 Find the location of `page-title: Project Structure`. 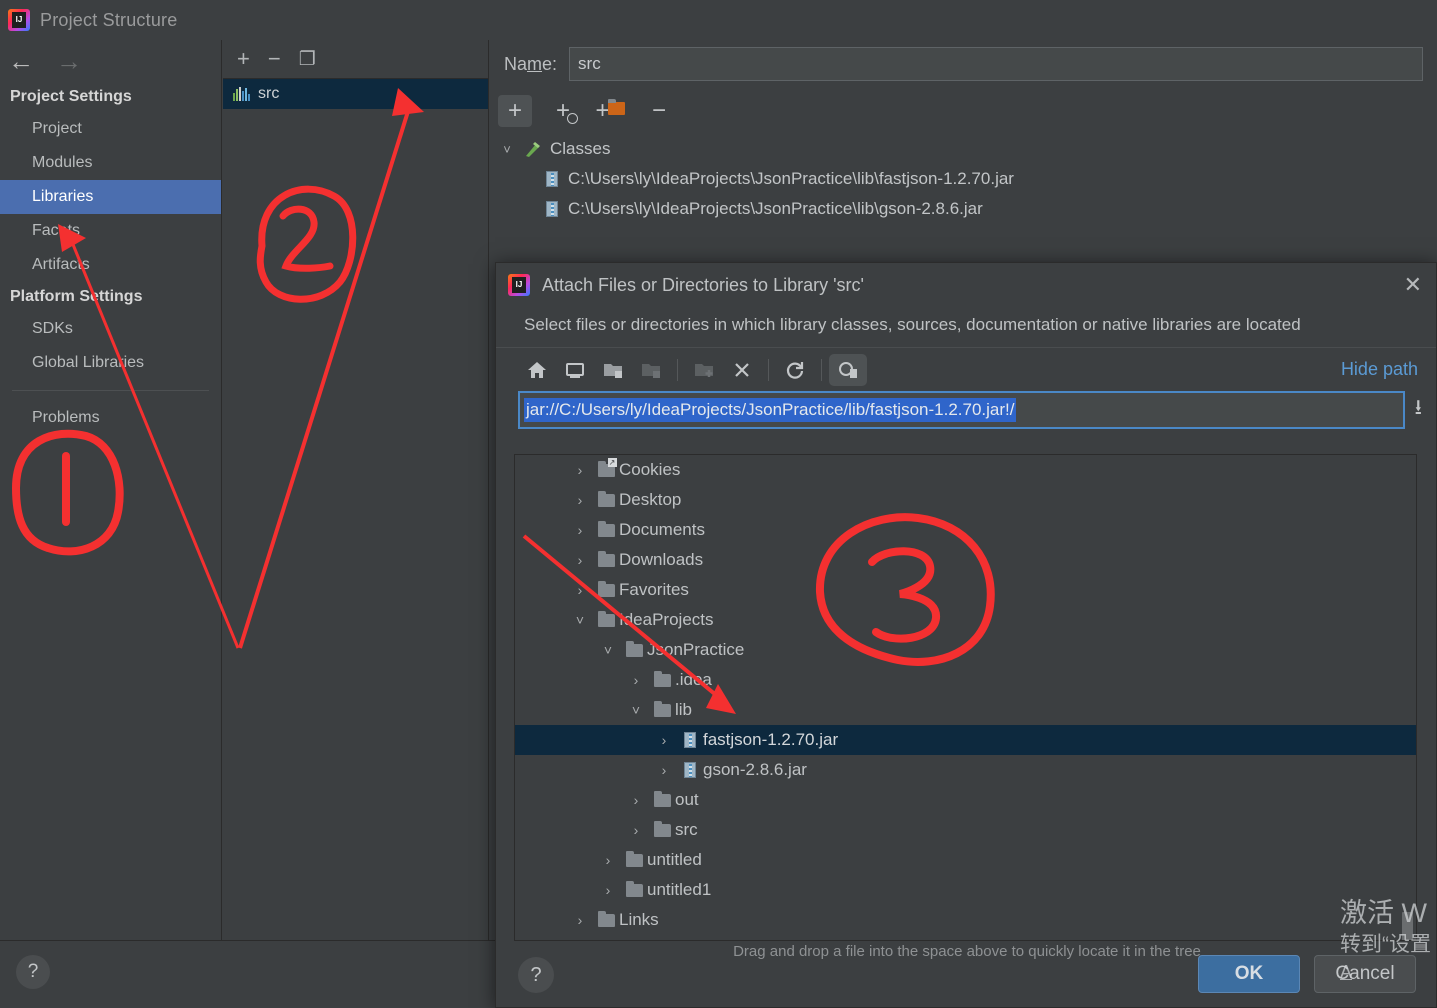

page-title: Project Structure is located at coordinates (109, 19).